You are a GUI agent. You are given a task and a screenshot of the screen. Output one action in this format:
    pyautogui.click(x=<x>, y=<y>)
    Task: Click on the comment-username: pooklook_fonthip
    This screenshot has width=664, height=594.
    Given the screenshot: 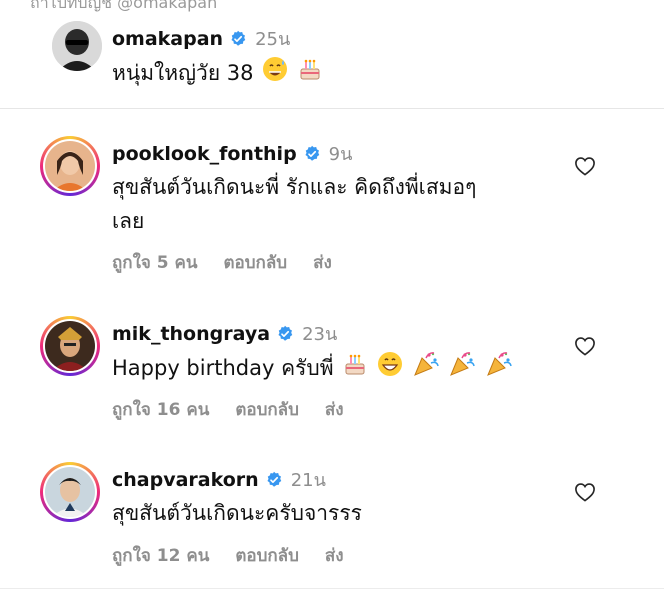 What is the action you would take?
    pyautogui.click(x=204, y=154)
    